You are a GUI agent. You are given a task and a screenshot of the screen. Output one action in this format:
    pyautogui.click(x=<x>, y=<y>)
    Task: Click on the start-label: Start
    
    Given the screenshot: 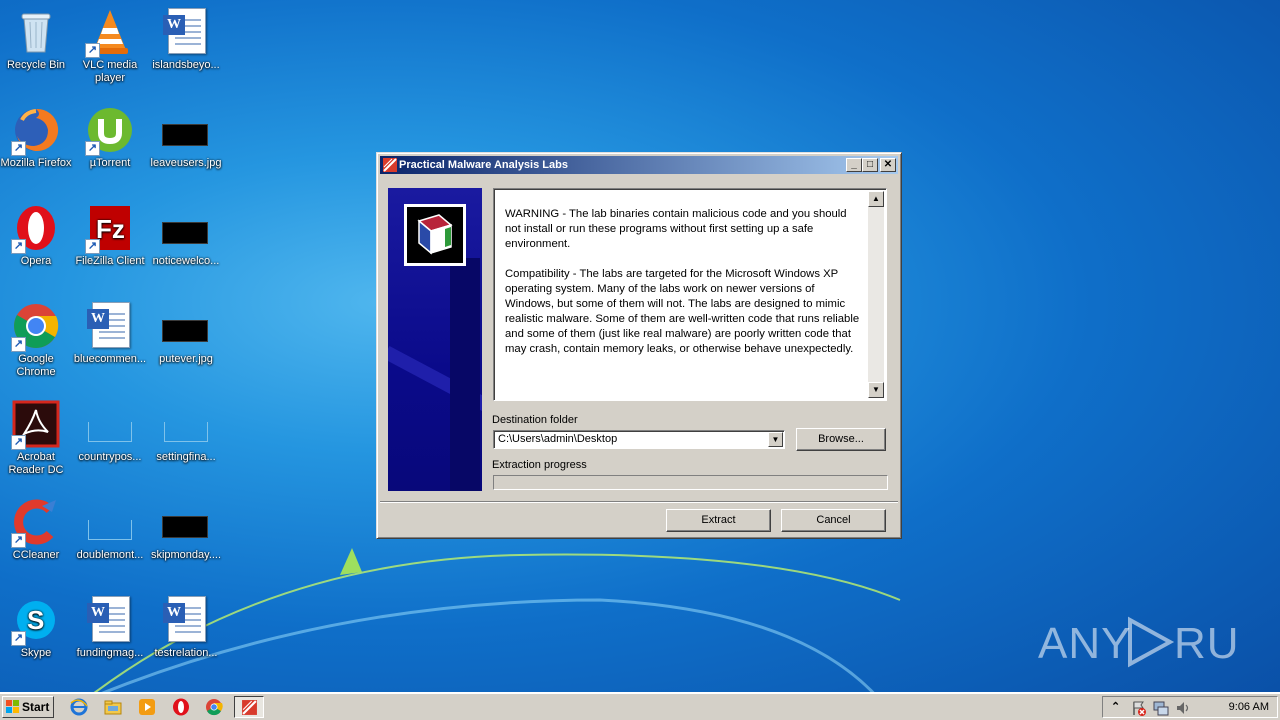 What is the action you would take?
    pyautogui.click(x=36, y=707)
    